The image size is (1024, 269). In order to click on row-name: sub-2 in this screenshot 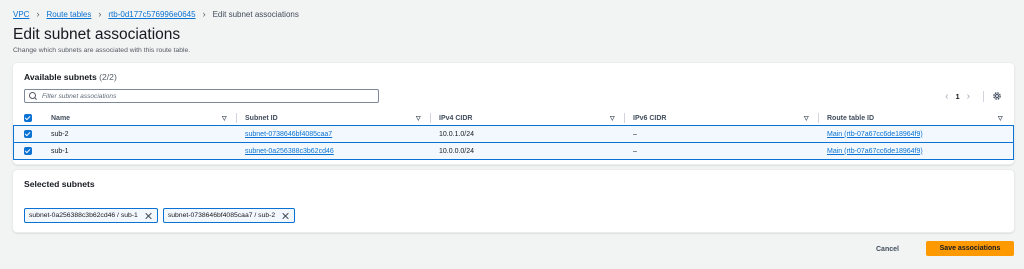, I will do `click(60, 134)`.